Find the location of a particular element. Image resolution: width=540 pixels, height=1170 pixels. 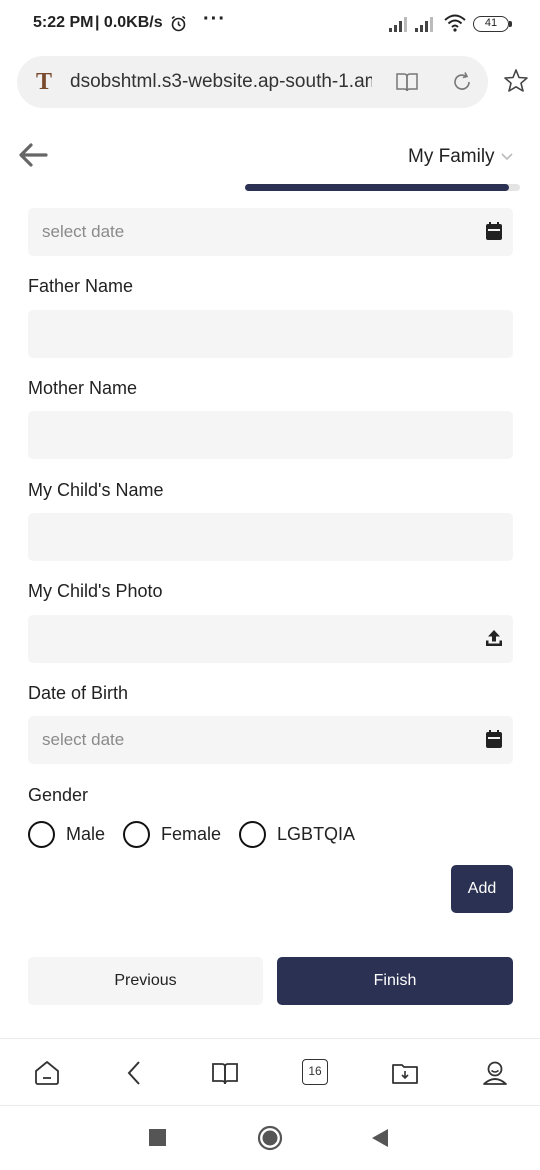

chevron-down-icon is located at coordinates (506, 157).